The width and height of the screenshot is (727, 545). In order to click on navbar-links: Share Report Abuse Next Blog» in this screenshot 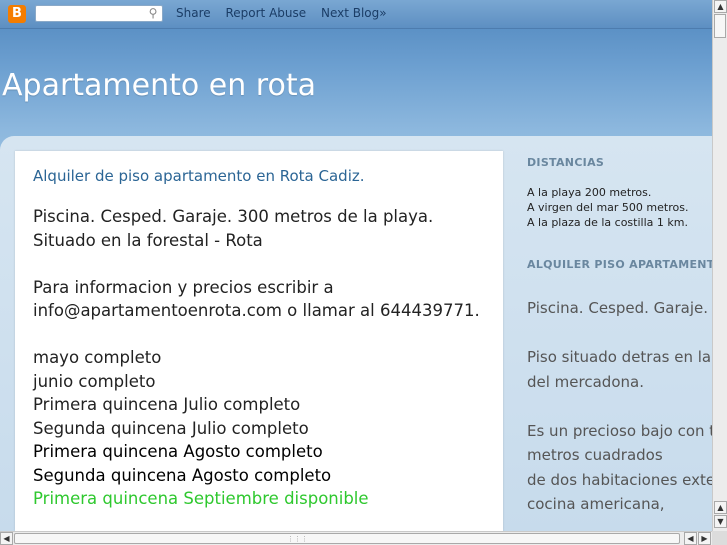, I will do `click(287, 13)`.